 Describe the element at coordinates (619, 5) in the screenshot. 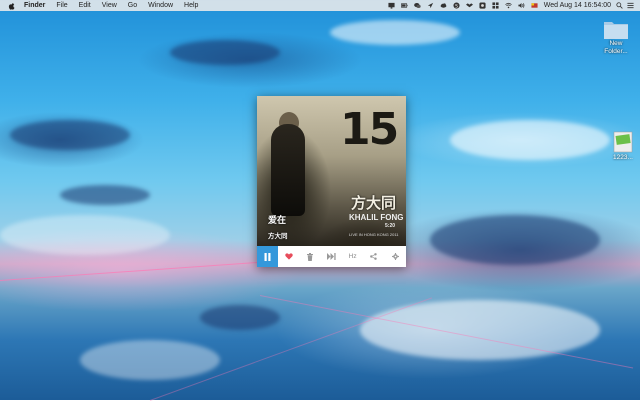

I see `search-icon` at that location.